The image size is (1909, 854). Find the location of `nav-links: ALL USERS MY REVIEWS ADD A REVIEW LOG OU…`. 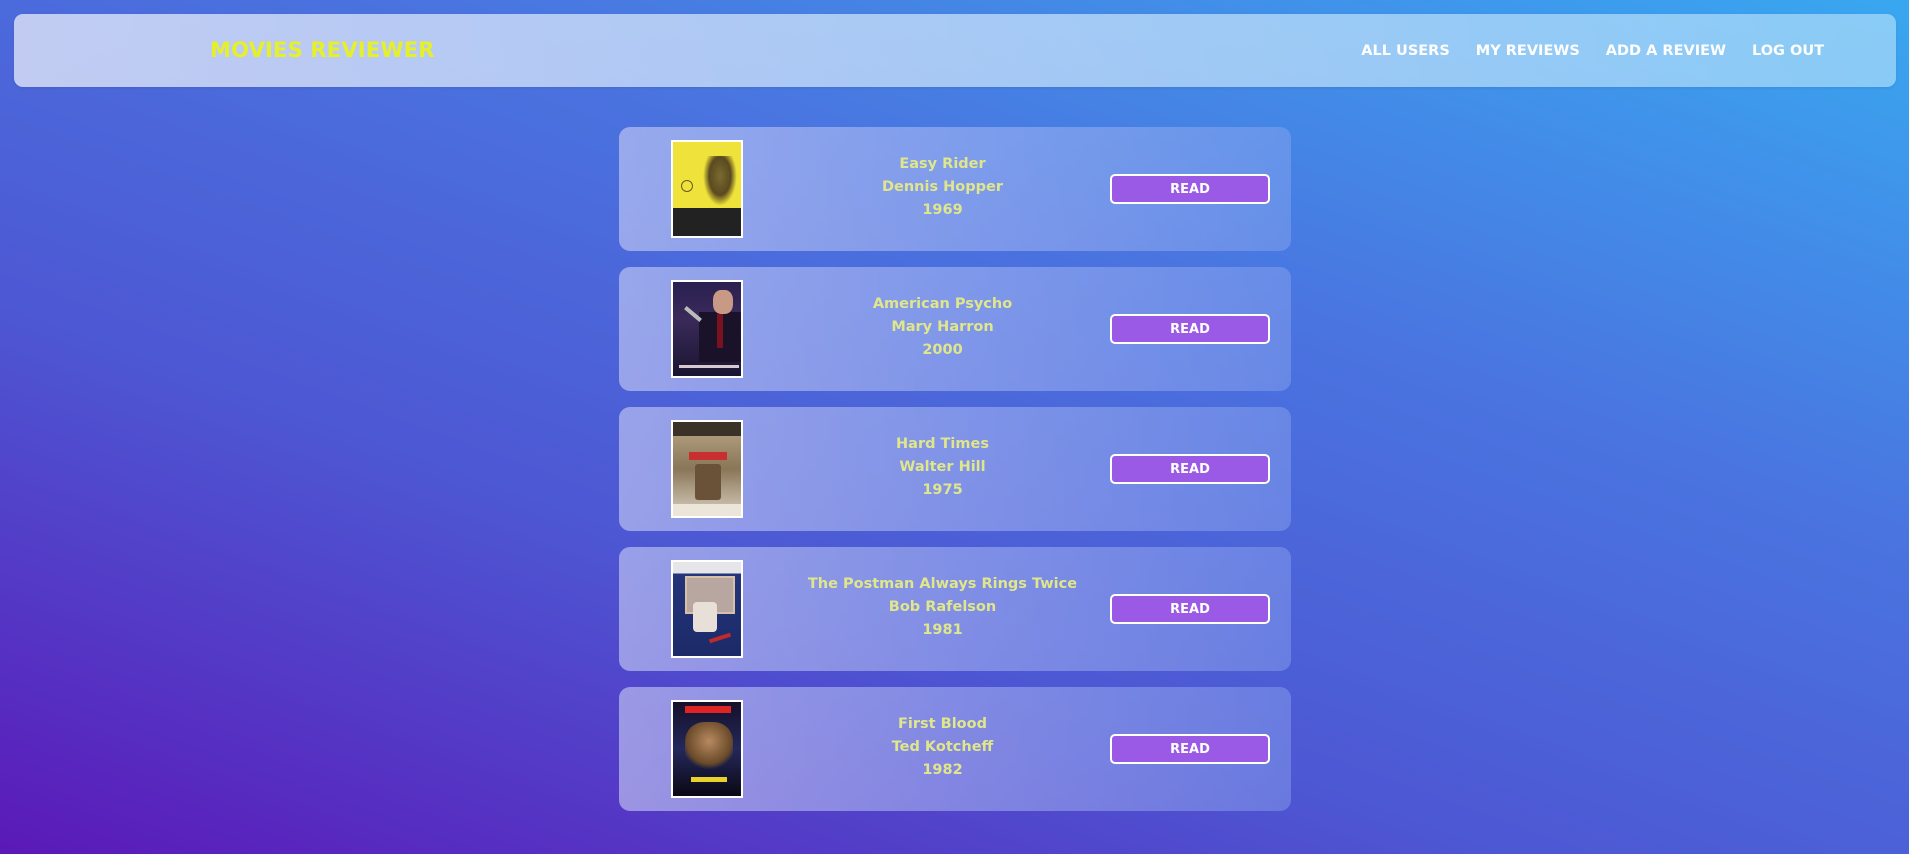

nav-links: ALL USERS MY REVIEWS ADD A REVIEW LOG OU… is located at coordinates (1592, 50).